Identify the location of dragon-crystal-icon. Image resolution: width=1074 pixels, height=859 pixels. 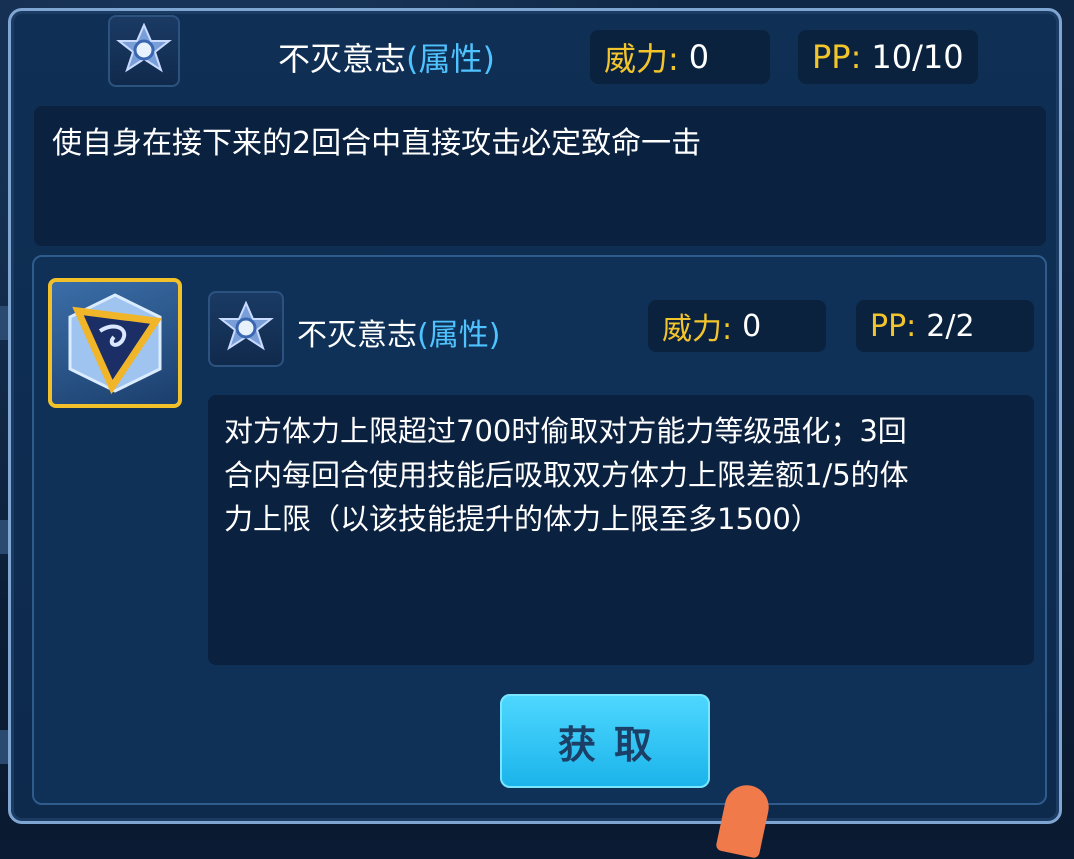
(115, 343).